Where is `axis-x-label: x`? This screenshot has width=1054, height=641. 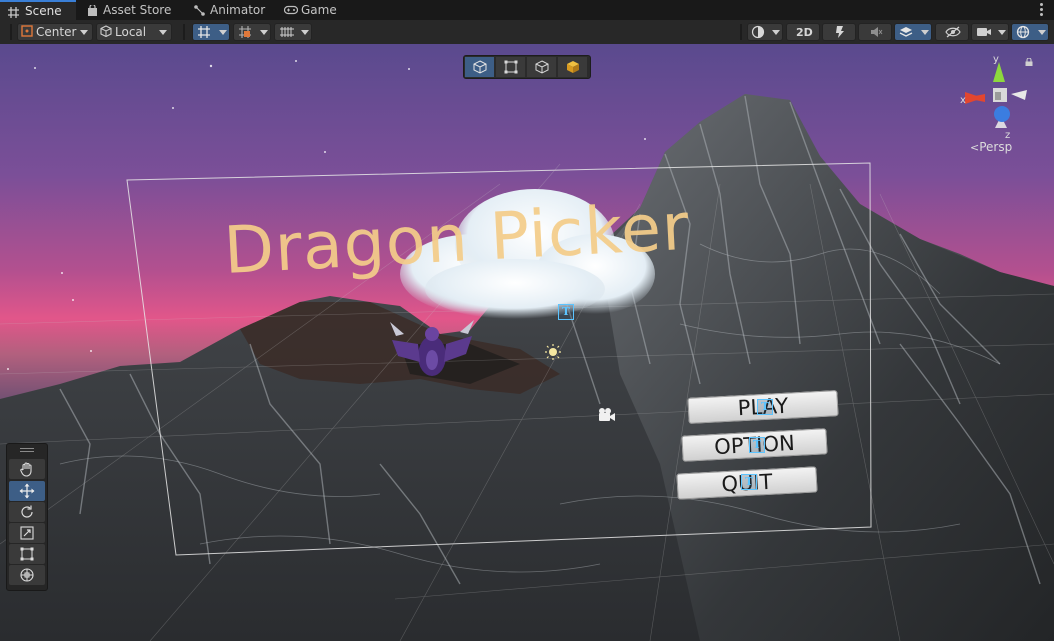
axis-x-label: x is located at coordinates (963, 100).